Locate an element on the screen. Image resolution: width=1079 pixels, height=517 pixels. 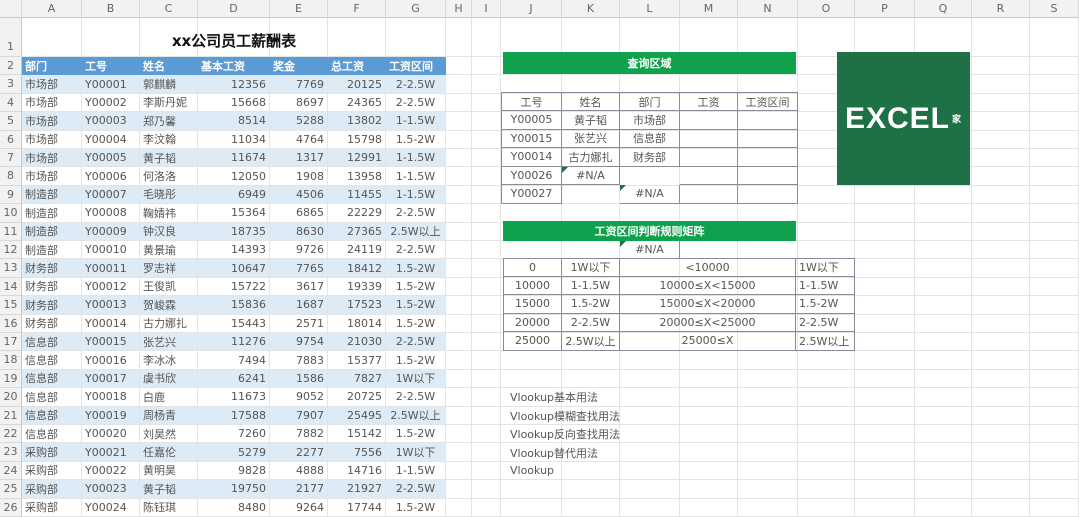
table-cell: 8630 is located at coordinates (299, 231).